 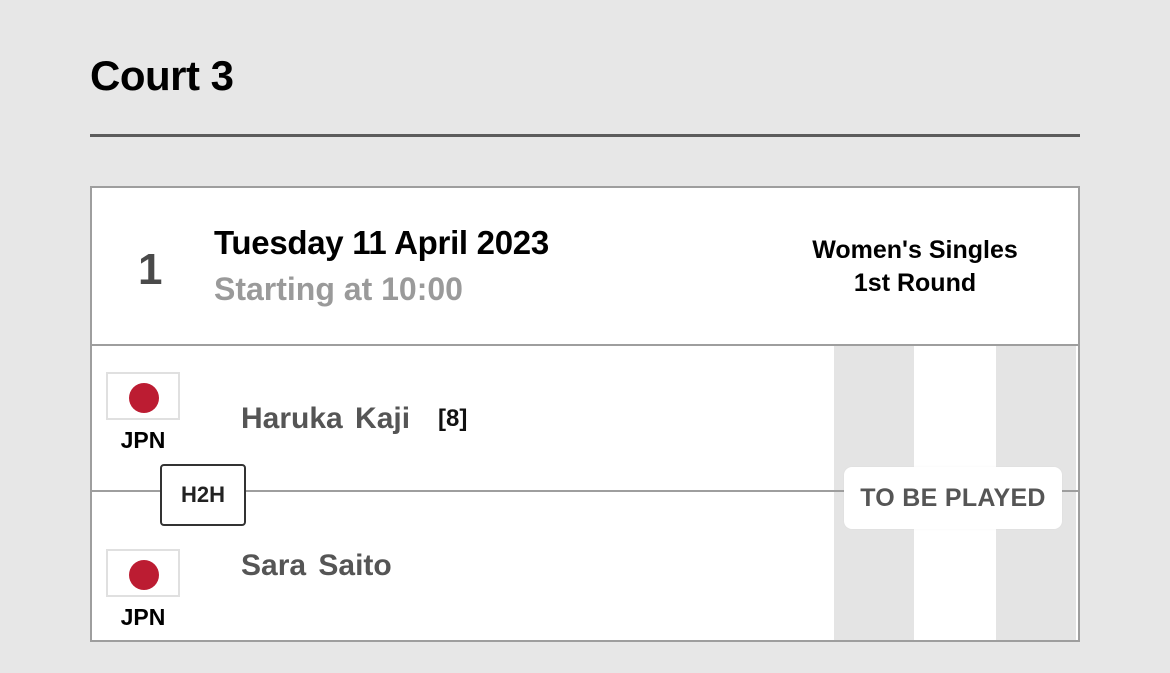 What do you see at coordinates (453, 418) in the screenshot?
I see `player-seed: [8]` at bounding box center [453, 418].